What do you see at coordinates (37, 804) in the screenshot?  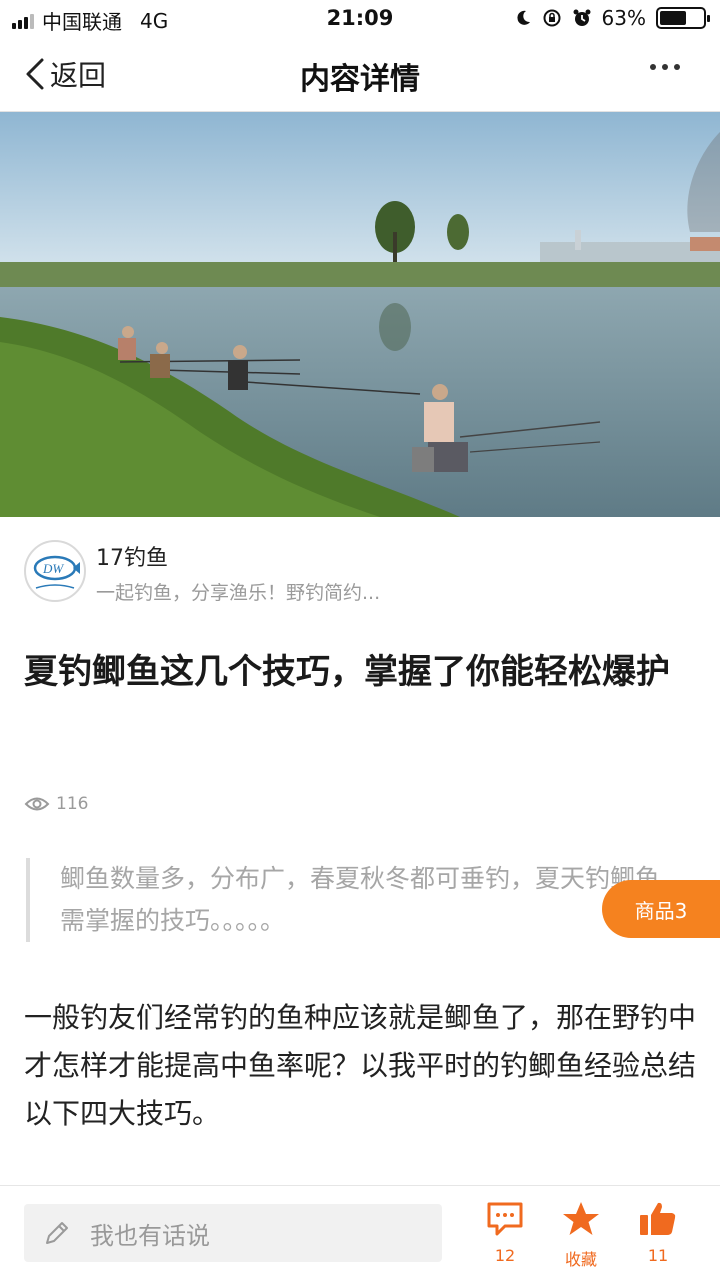 I see `eye-icon` at bounding box center [37, 804].